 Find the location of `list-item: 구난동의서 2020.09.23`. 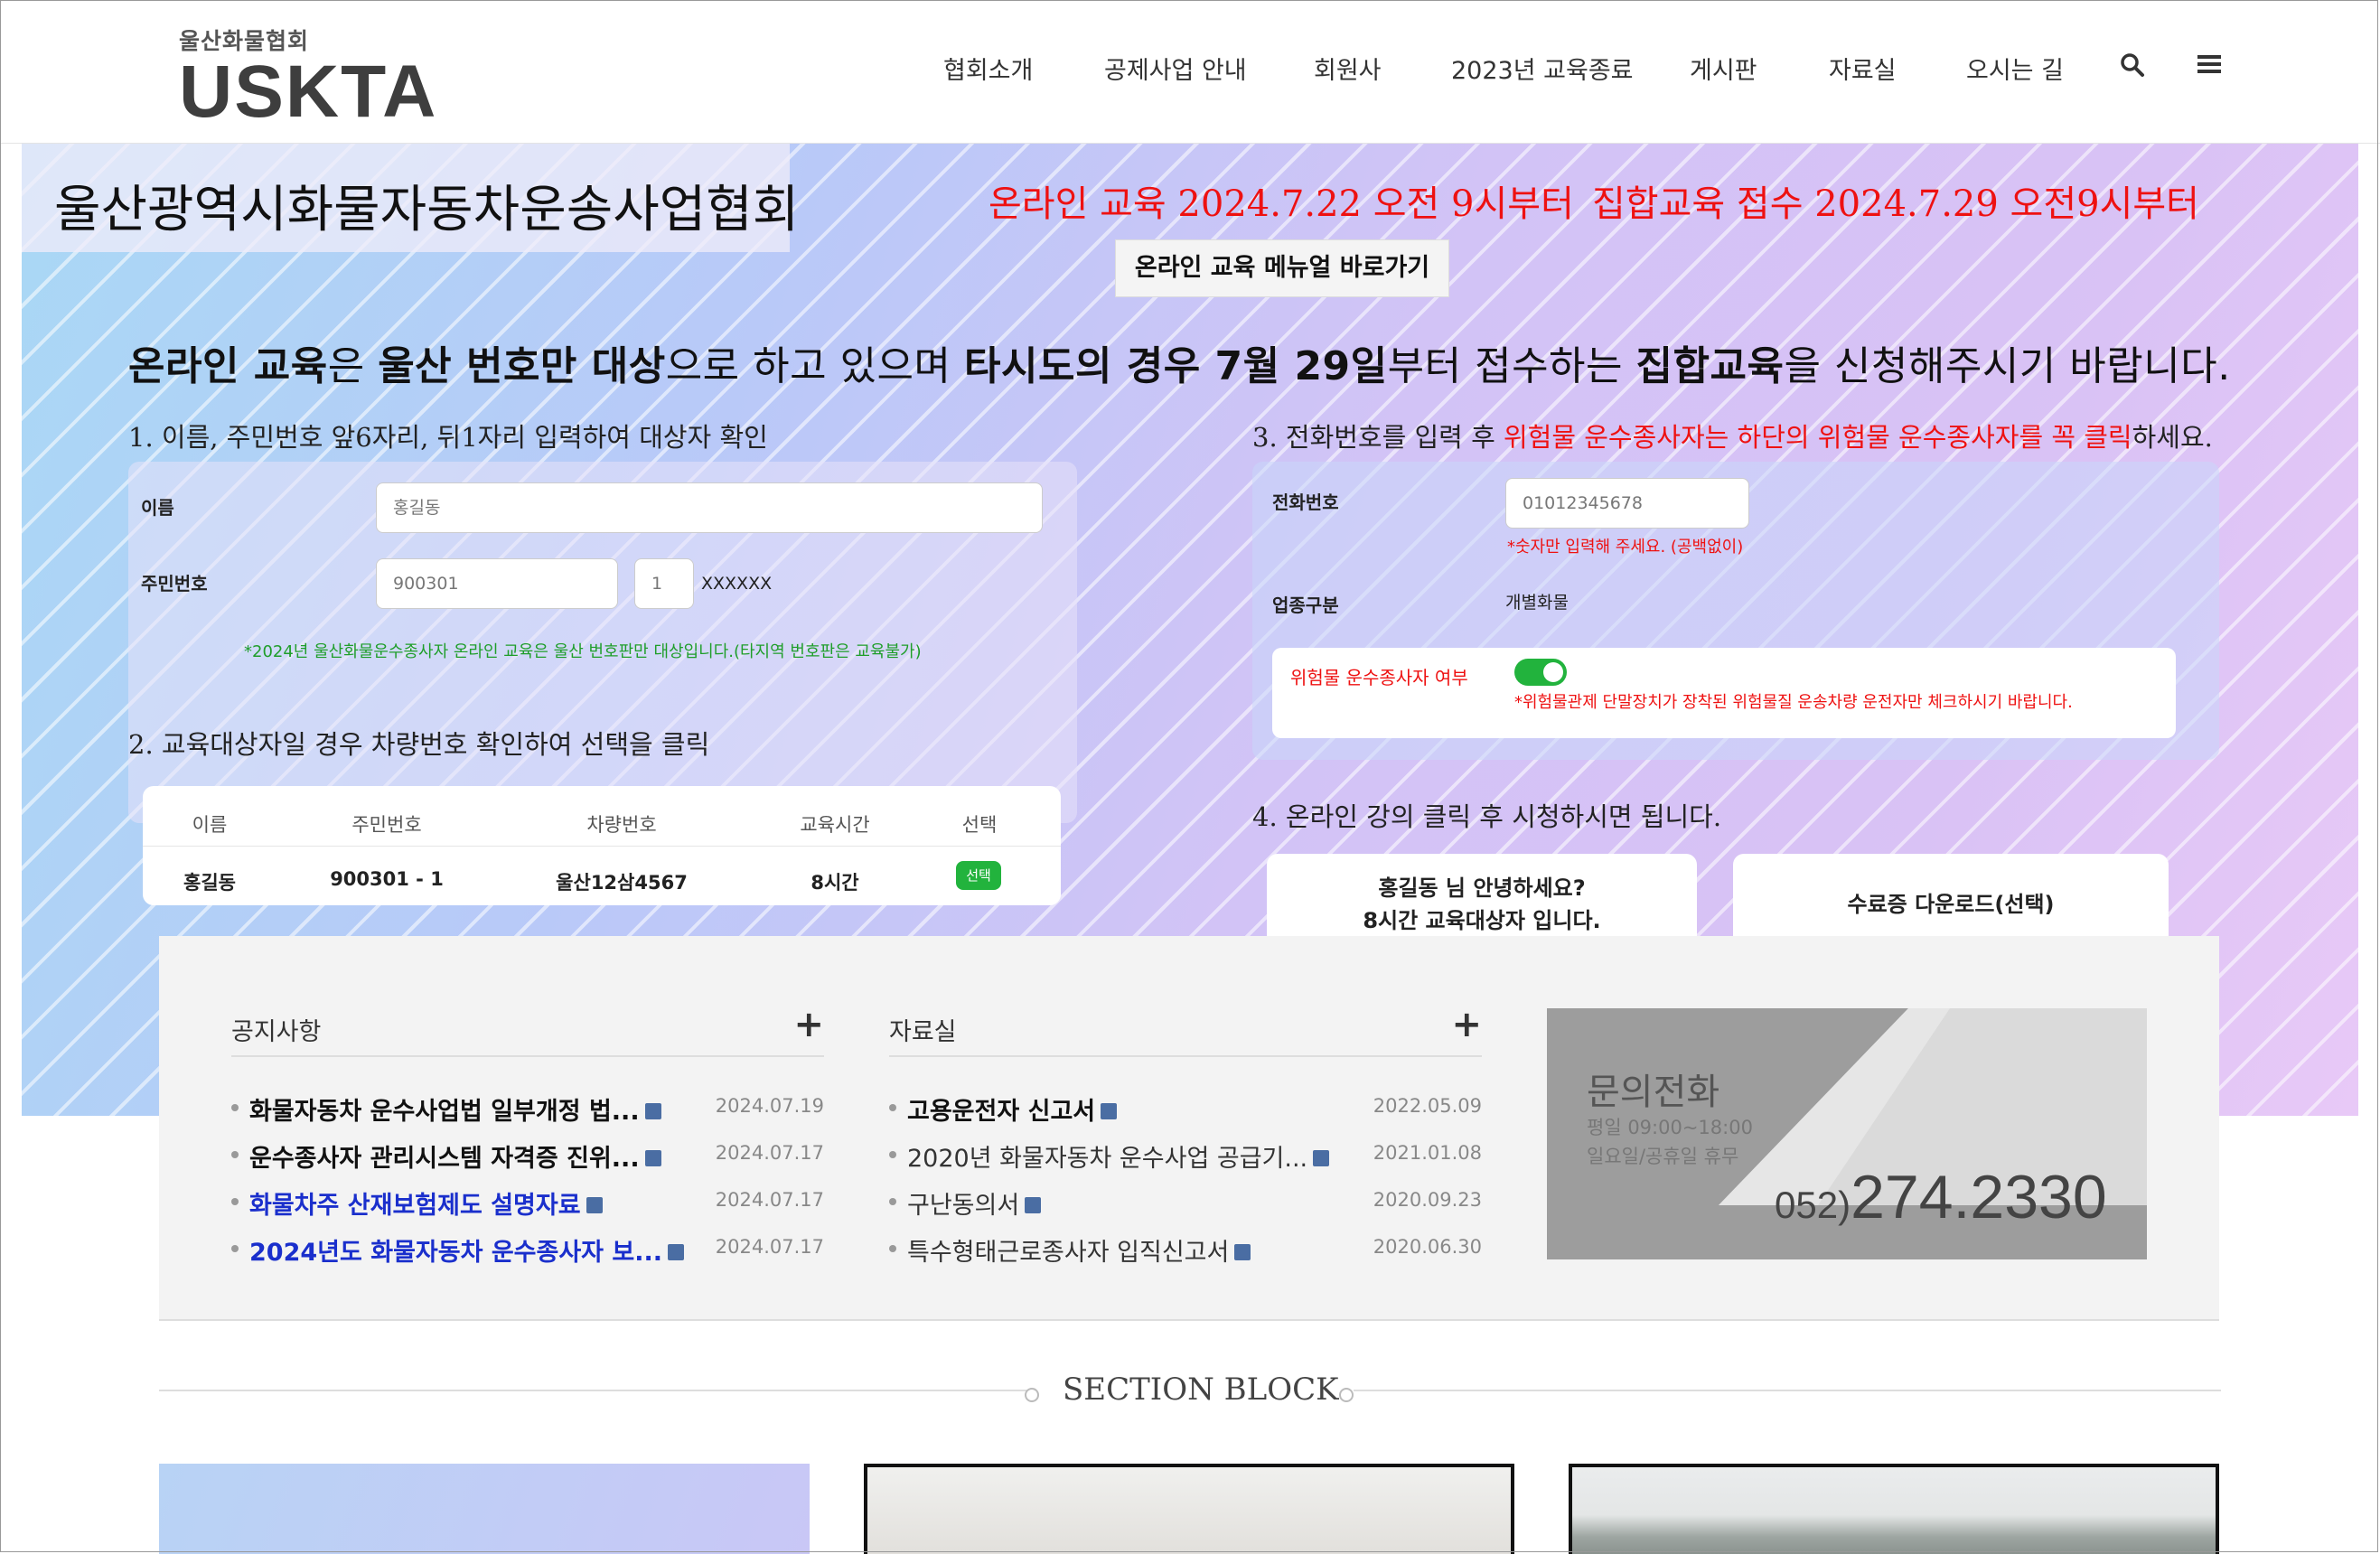

list-item: 구난동의서 2020.09.23 is located at coordinates (1185, 1203).